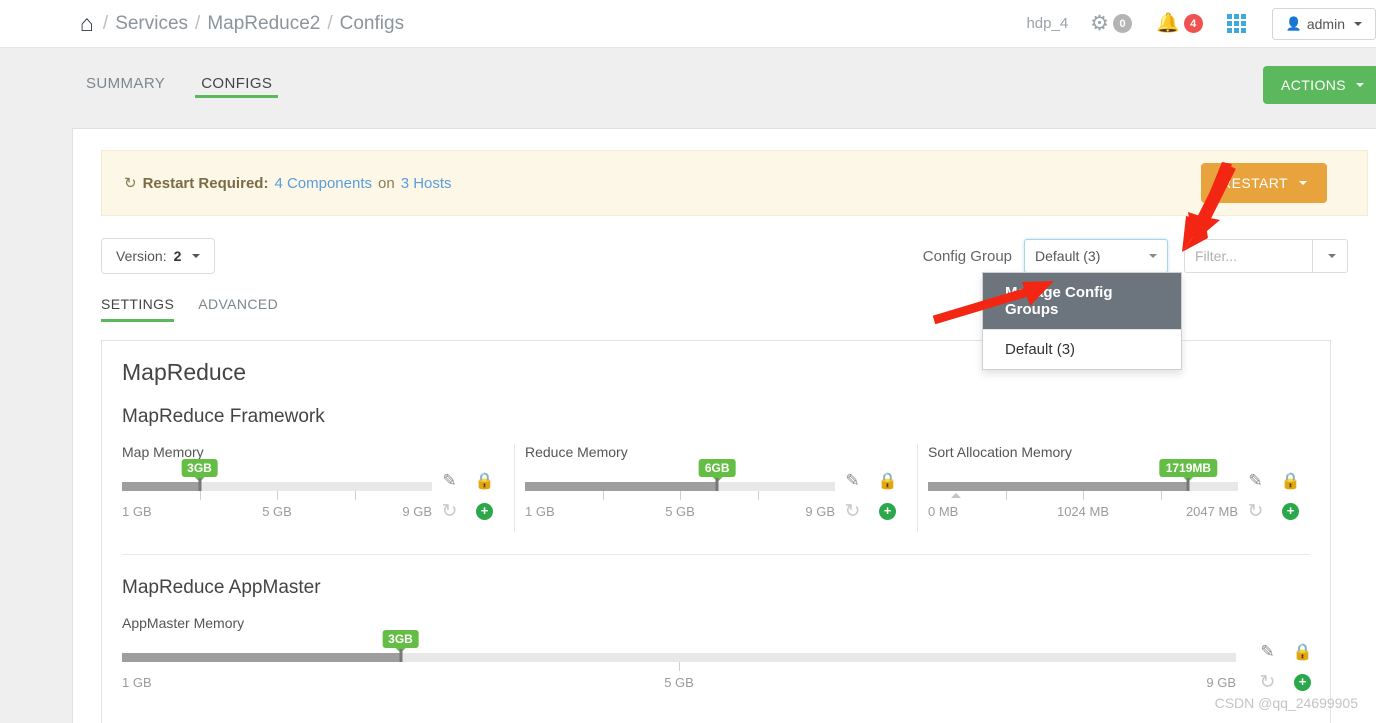 This screenshot has height=723, width=1376. What do you see at coordinates (151, 24) in the screenshot?
I see `breadcrumb-item-services: Services` at bounding box center [151, 24].